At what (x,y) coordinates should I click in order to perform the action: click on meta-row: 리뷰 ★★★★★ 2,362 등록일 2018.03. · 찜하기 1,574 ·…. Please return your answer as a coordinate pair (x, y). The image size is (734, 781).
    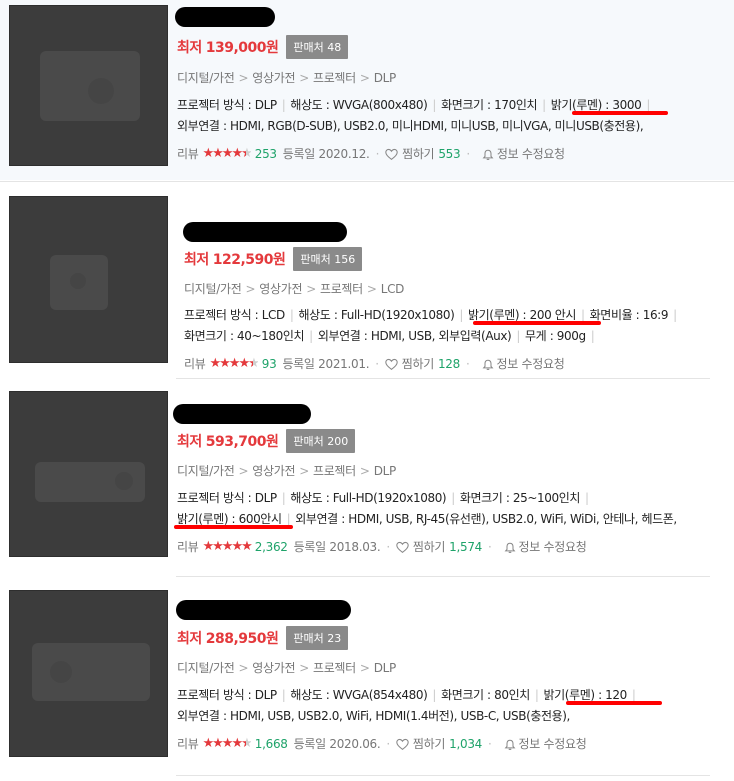
    Looking at the image, I should click on (382, 546).